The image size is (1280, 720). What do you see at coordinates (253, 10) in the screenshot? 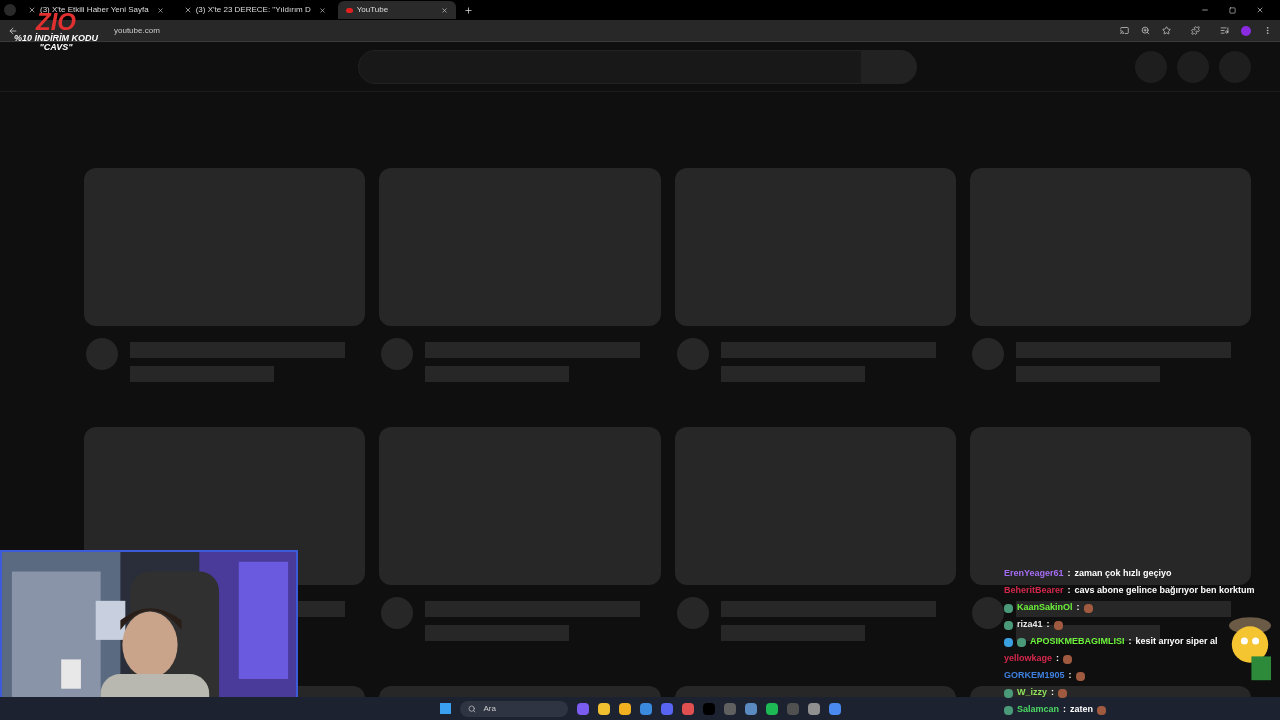
I see `tab-title: (3) X'te 23 DERECE: "Yıldırım D` at bounding box center [253, 10].